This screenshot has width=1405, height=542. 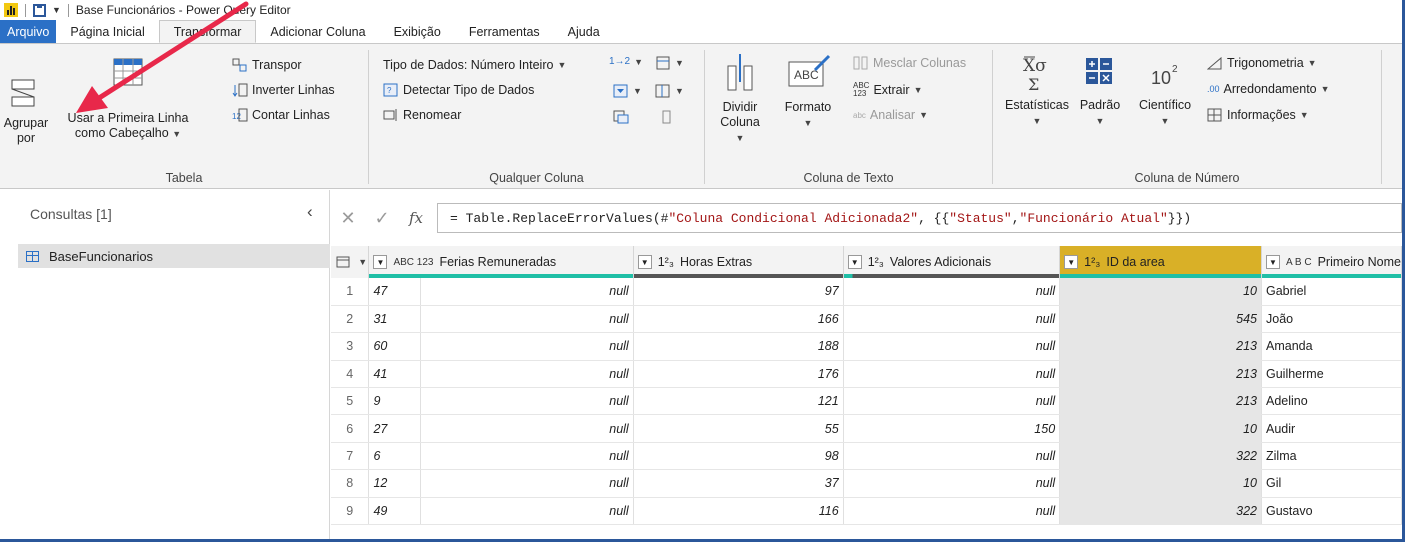 What do you see at coordinates (395, 319) in the screenshot?
I see `cell-ferias-value: 31` at bounding box center [395, 319].